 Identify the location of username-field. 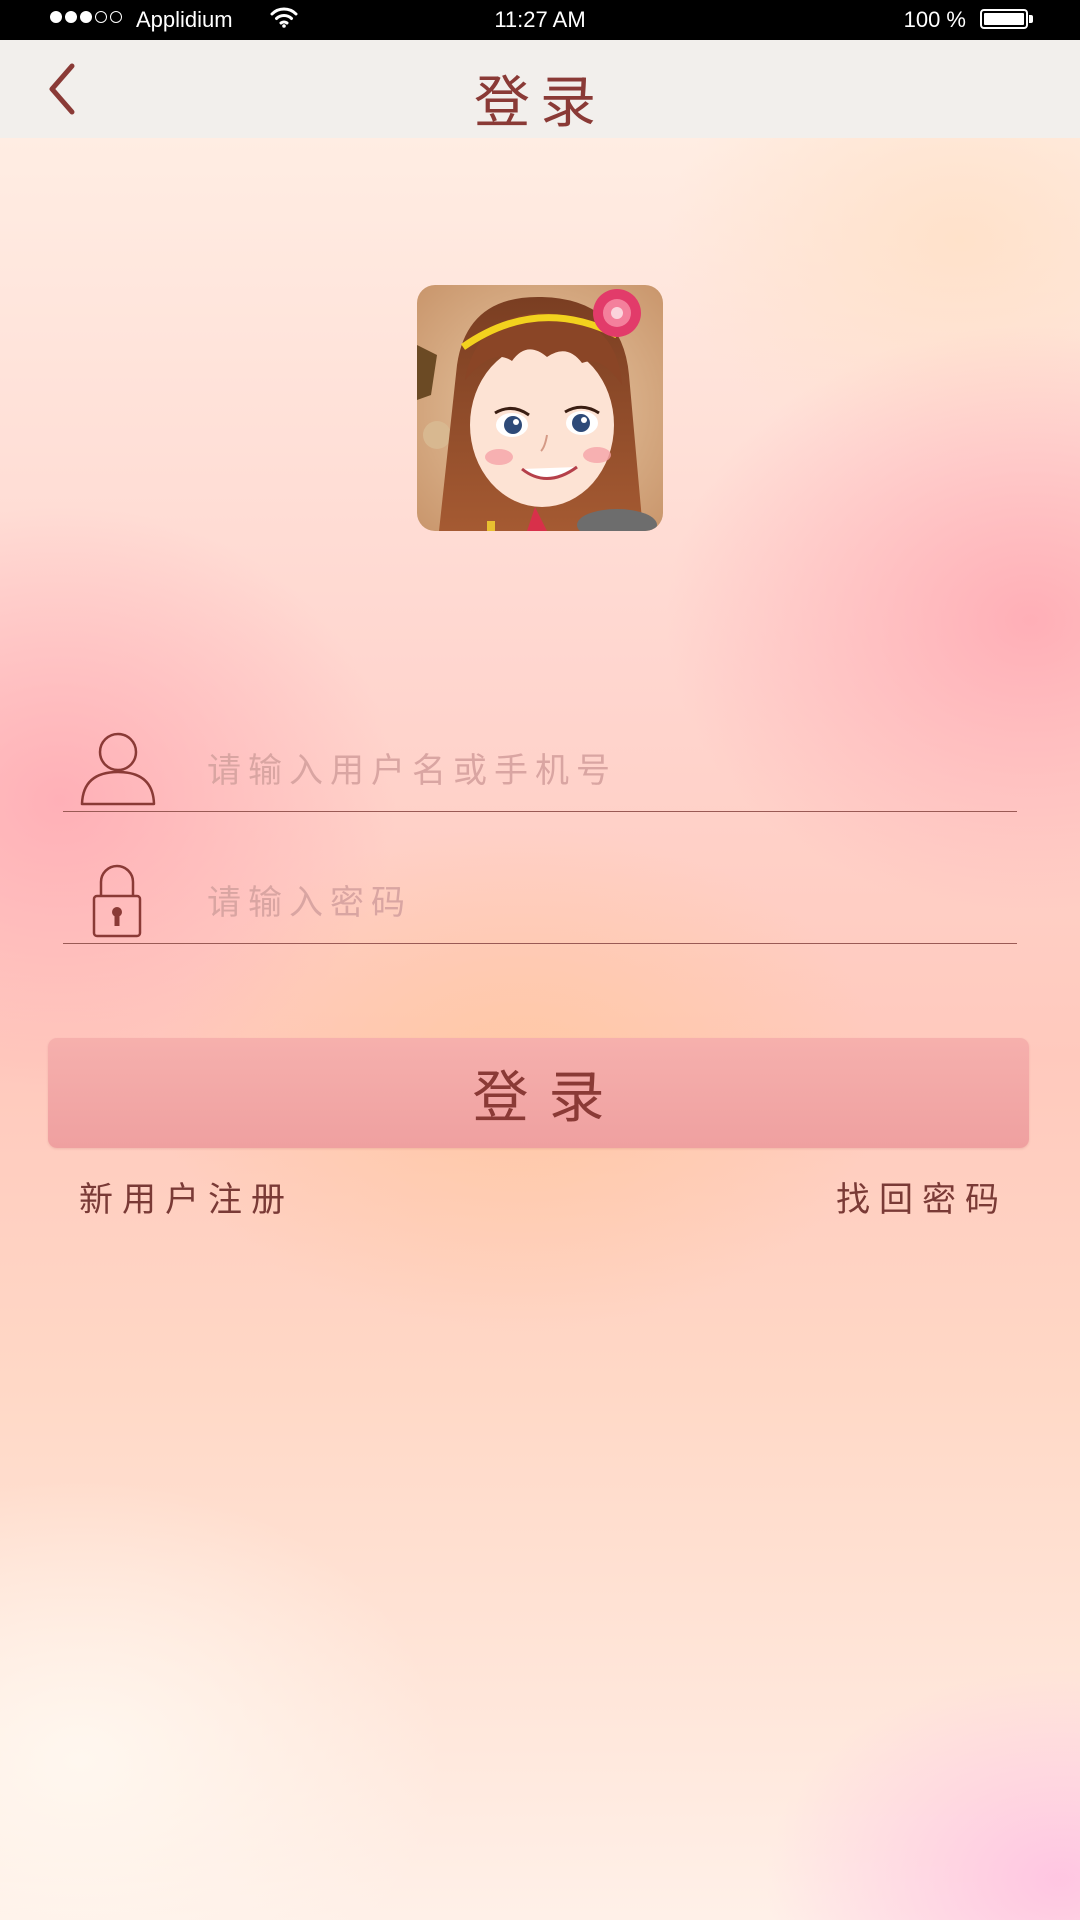
(540, 757).